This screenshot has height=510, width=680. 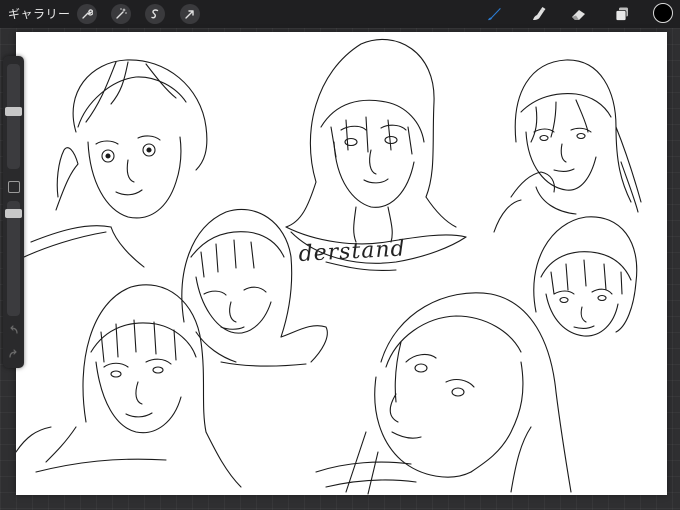 I want to click on undo-icon, so click(x=14, y=329).